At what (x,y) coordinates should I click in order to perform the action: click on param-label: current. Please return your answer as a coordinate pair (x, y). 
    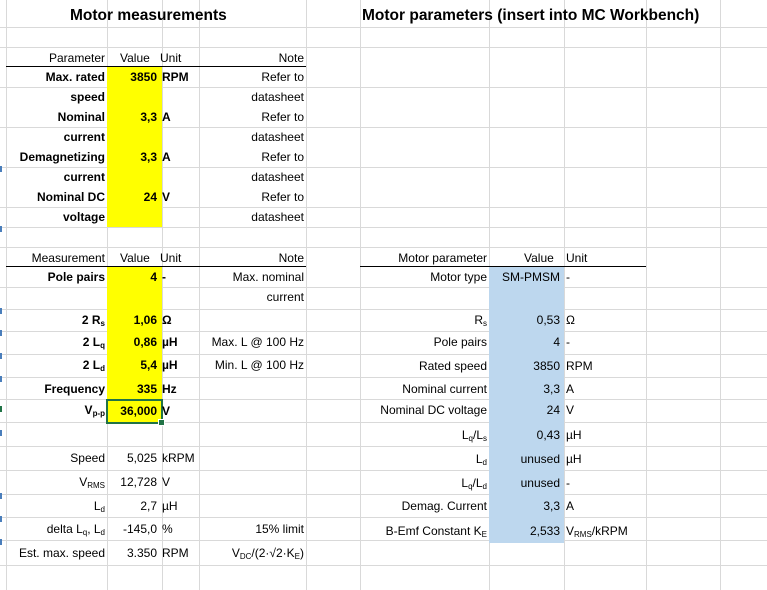
    Looking at the image, I should click on (84, 137).